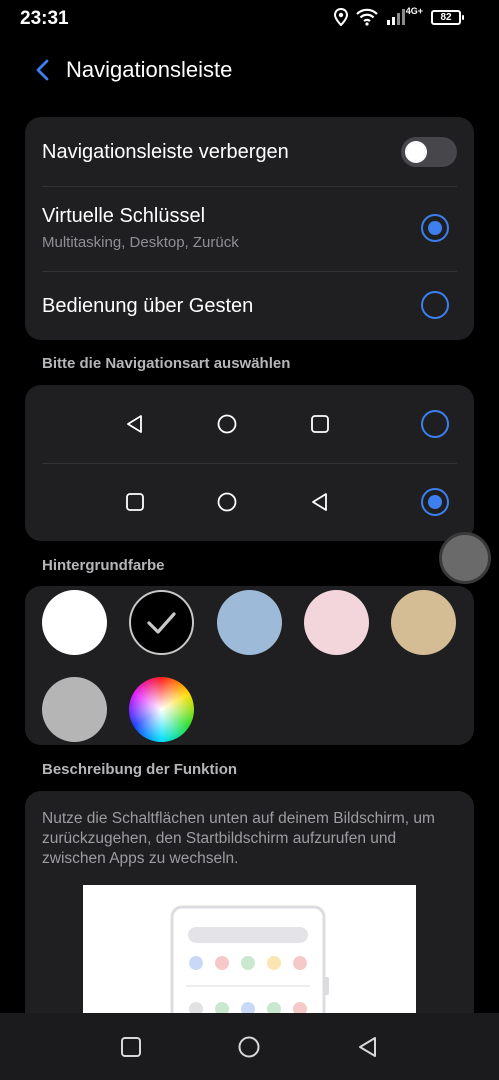  What do you see at coordinates (429, 152) in the screenshot?
I see `hide-nav-toggle` at bounding box center [429, 152].